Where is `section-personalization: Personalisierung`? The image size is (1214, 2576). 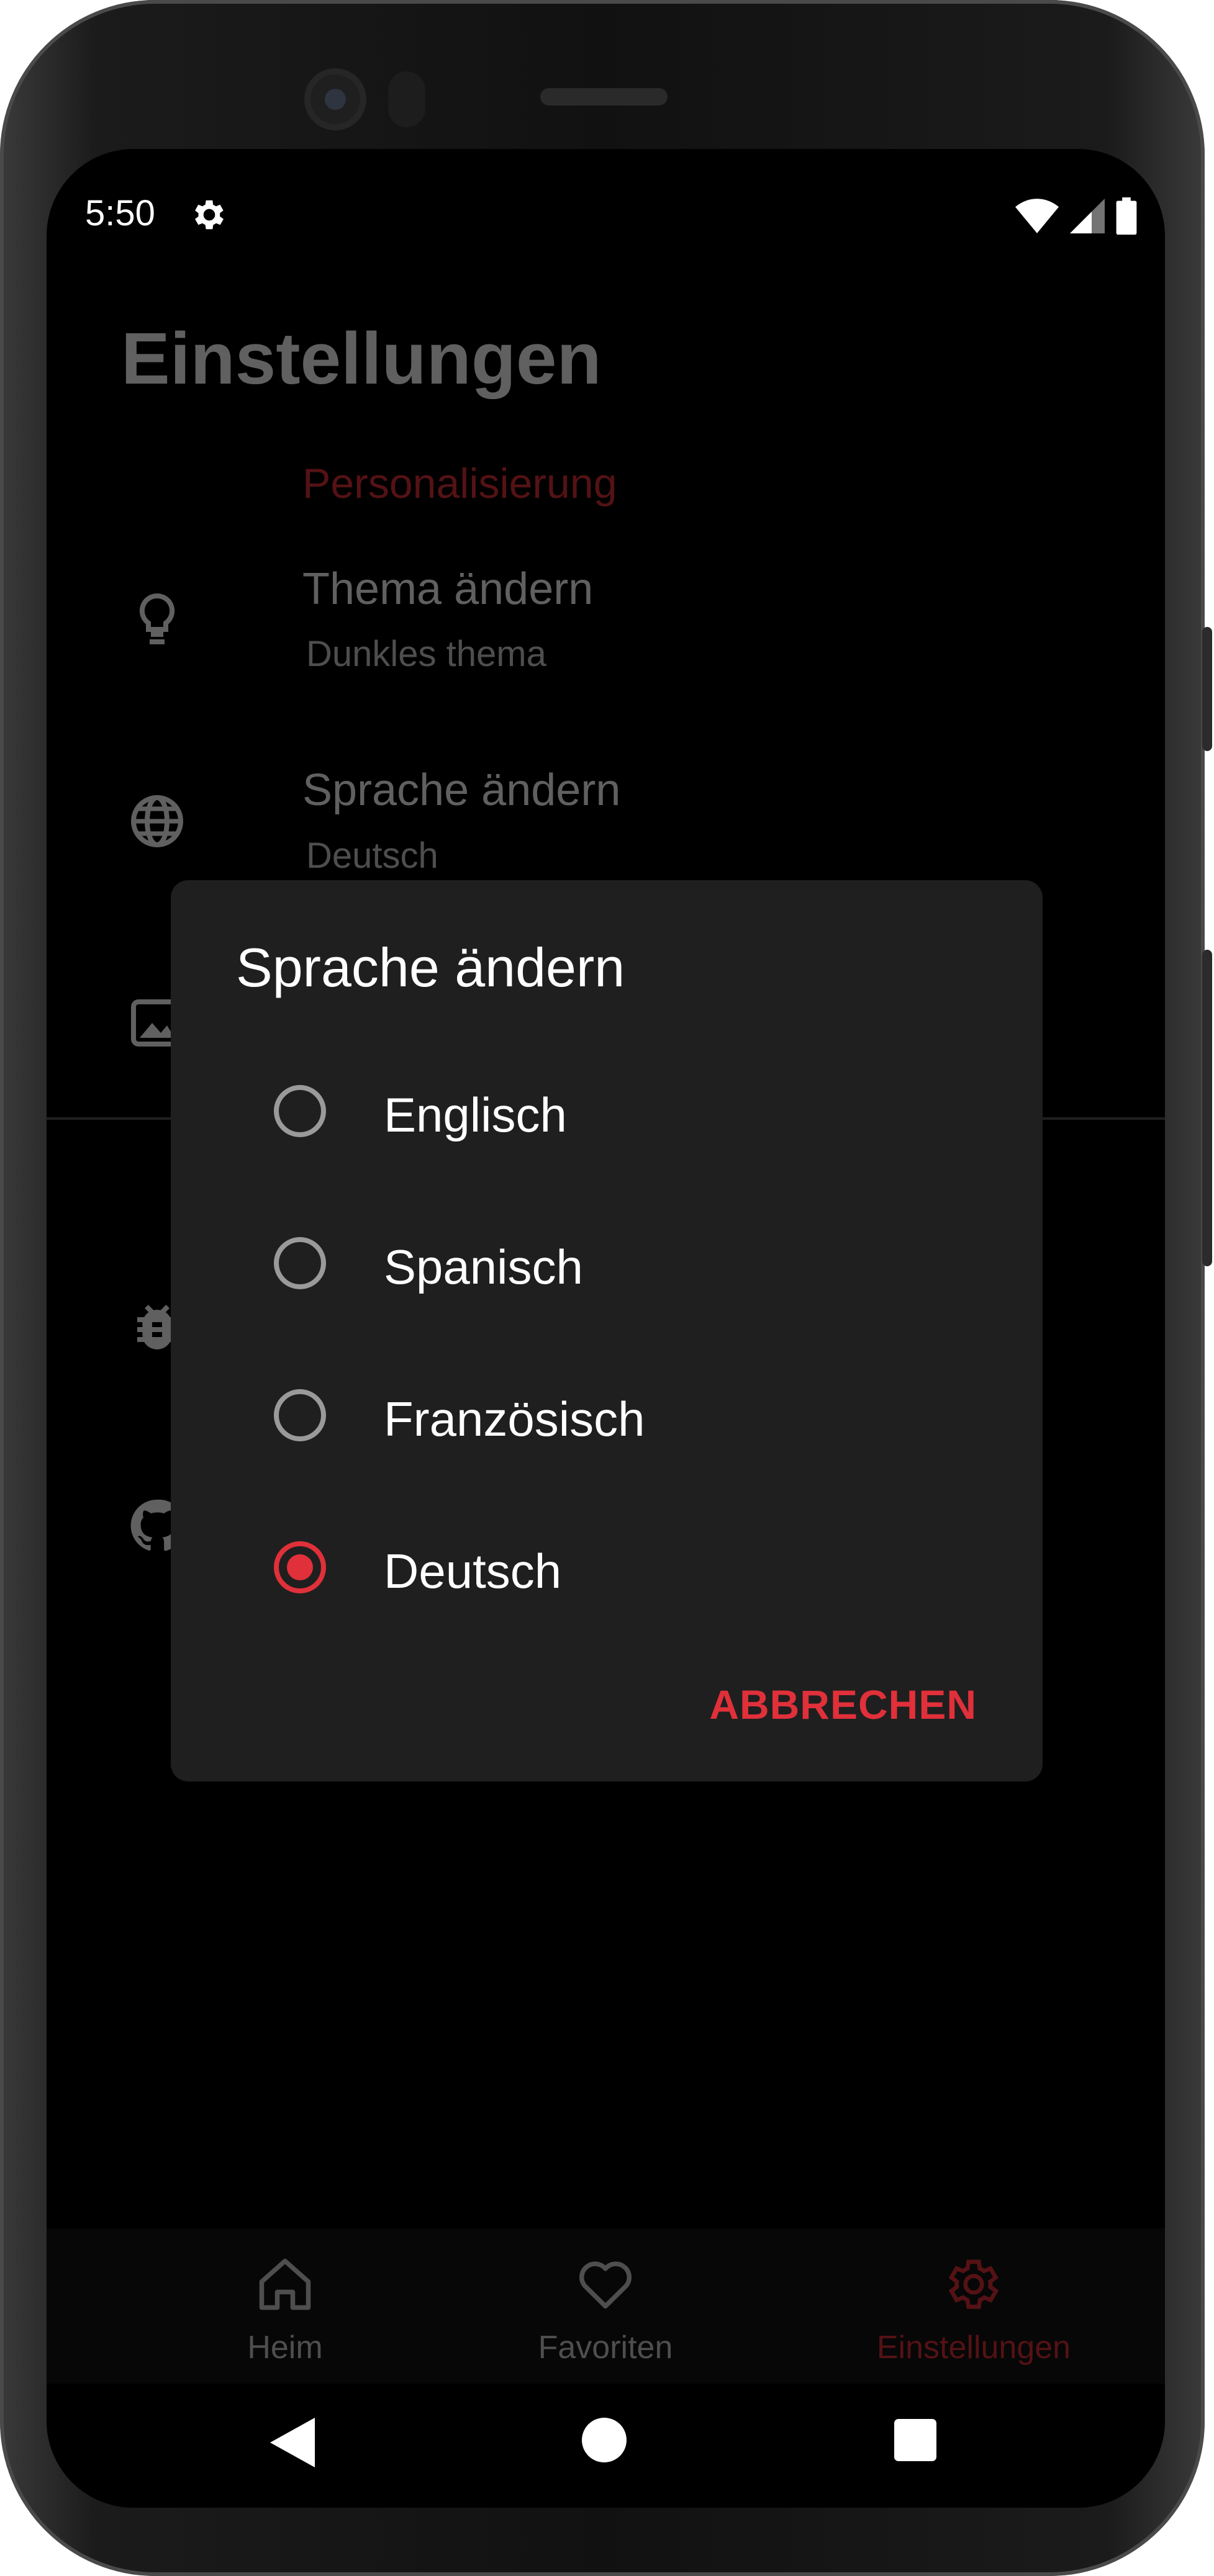 section-personalization: Personalisierung is located at coordinates (459, 483).